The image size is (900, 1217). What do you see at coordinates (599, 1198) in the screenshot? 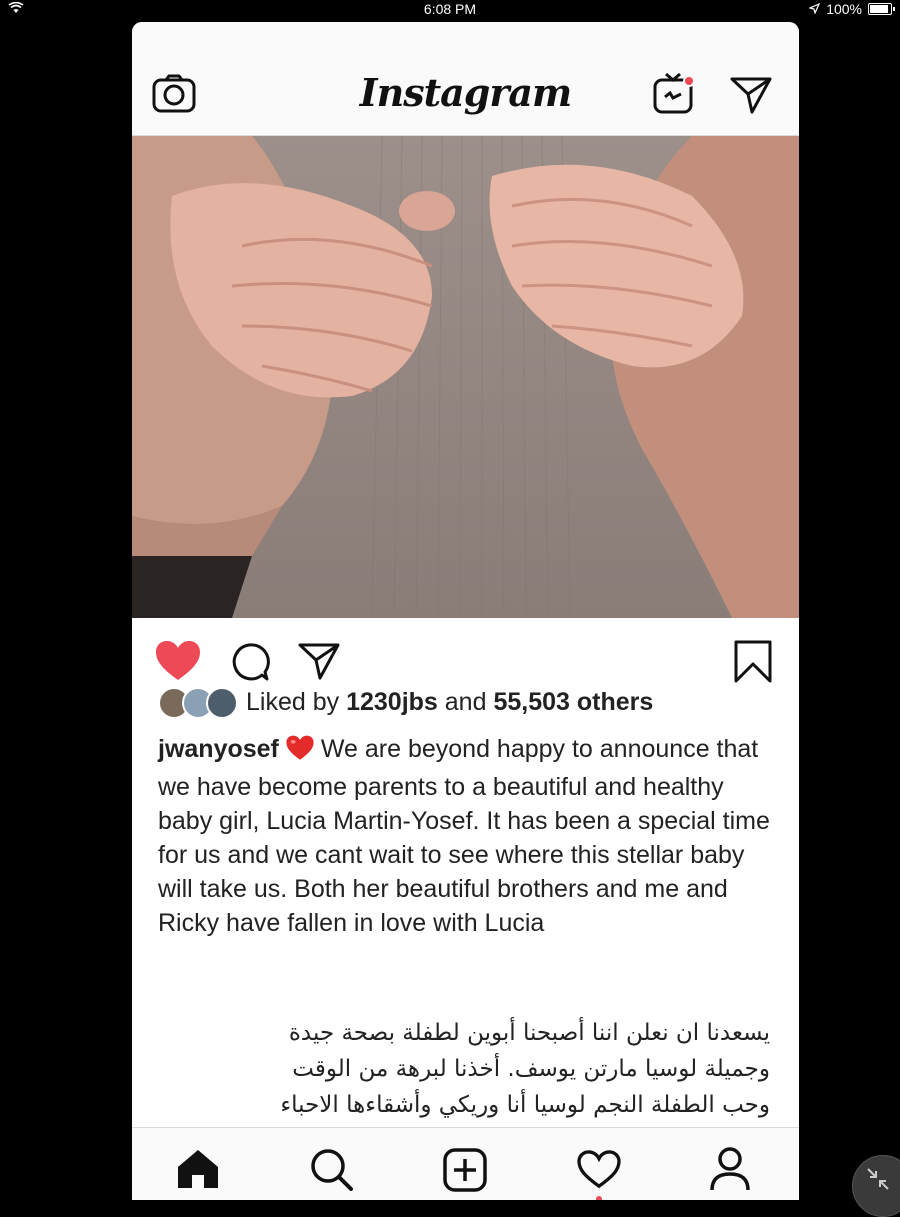
I see `activity-notification-dot` at bounding box center [599, 1198].